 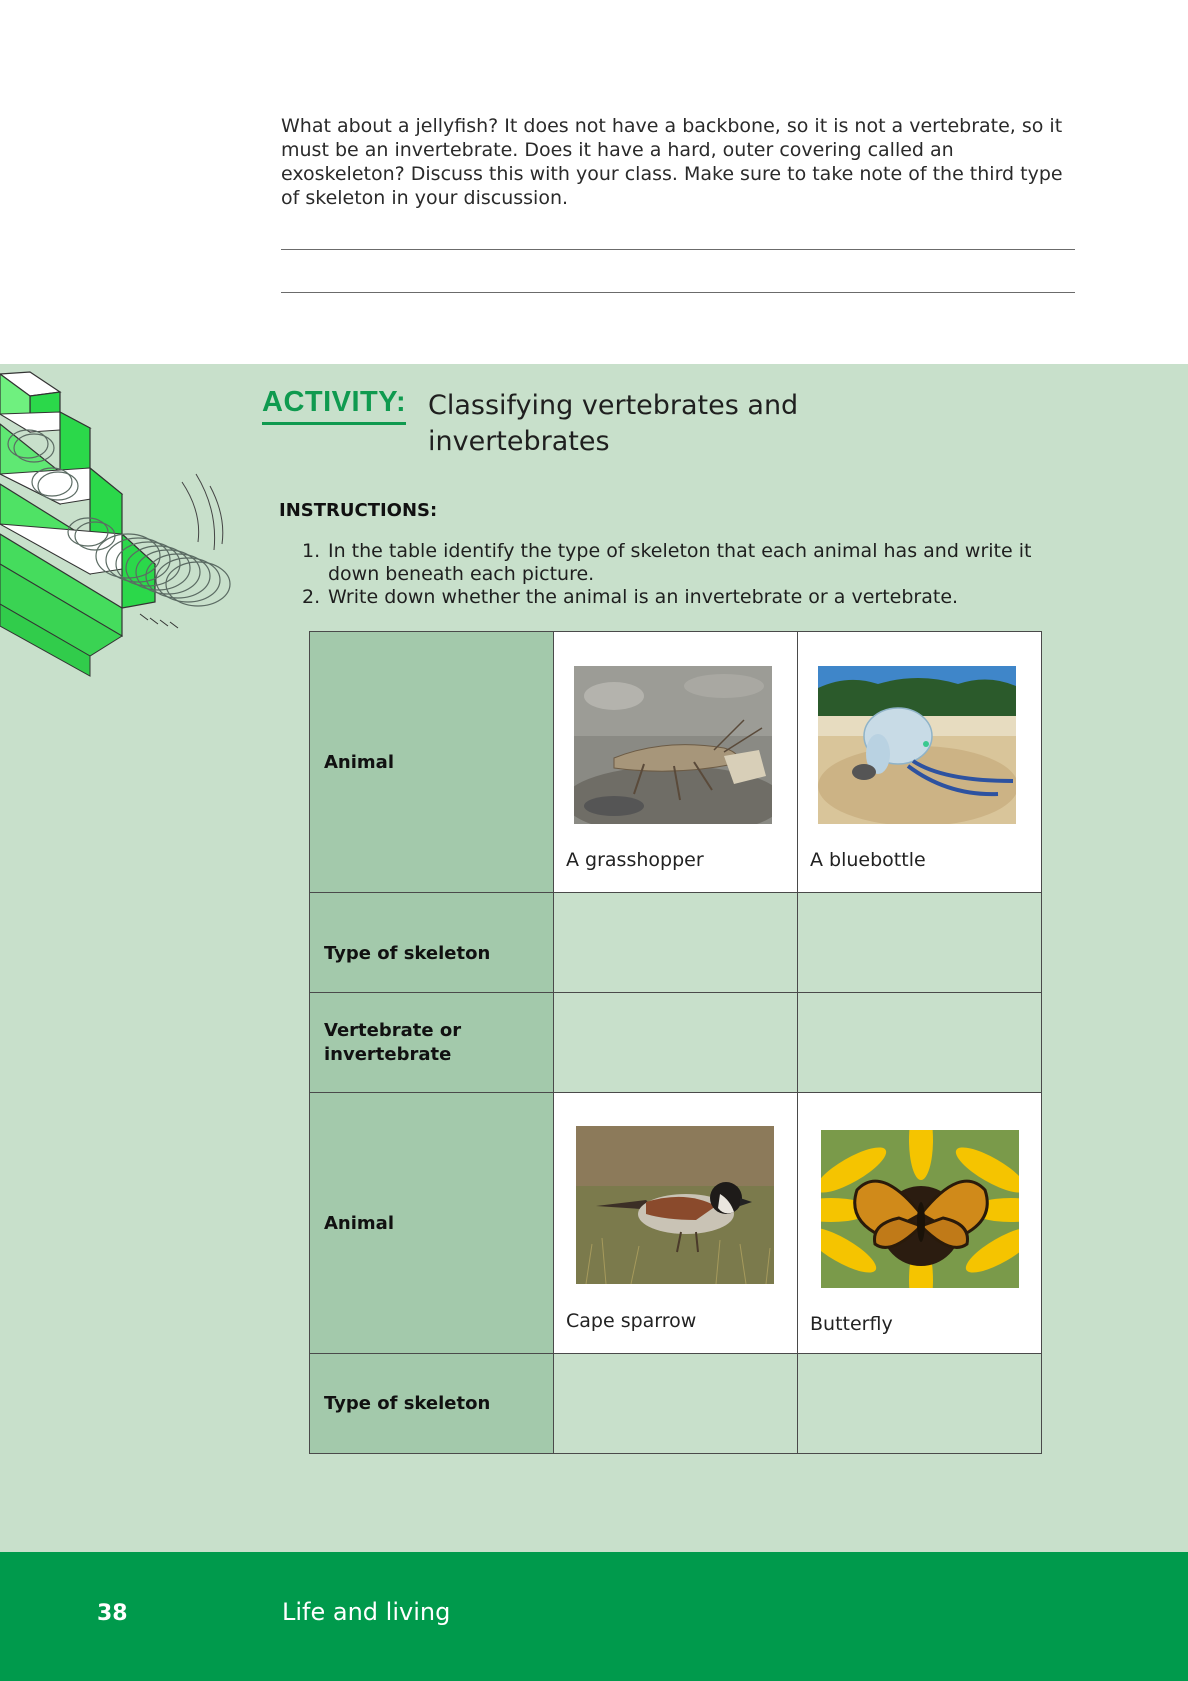 What do you see at coordinates (311, 597) in the screenshot?
I see `instruction-number: 2.` at bounding box center [311, 597].